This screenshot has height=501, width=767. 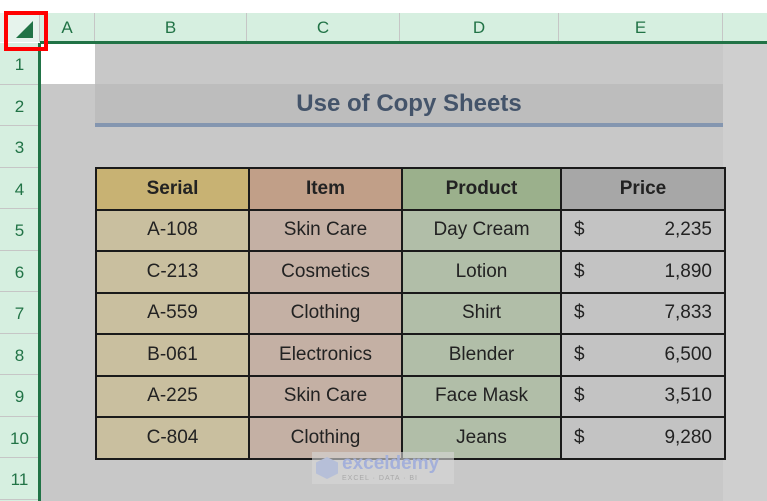 I want to click on item-cell: Cosmetics, so click(x=325, y=272).